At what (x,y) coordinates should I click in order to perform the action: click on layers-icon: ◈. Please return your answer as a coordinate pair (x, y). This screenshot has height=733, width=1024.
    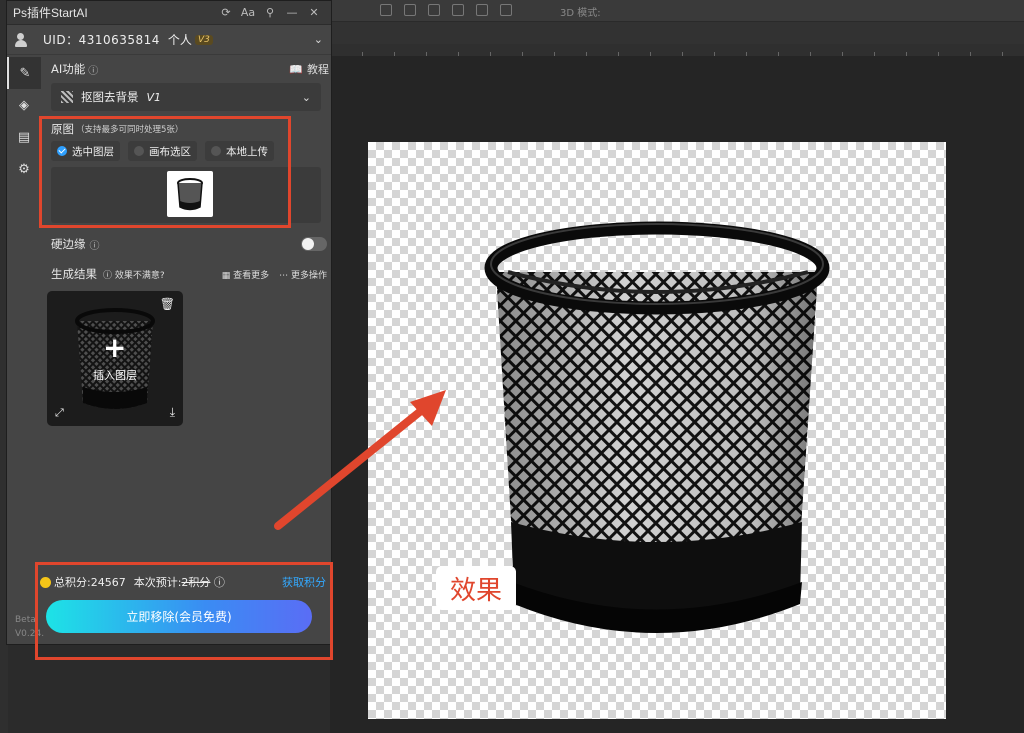
    Looking at the image, I should click on (24, 105).